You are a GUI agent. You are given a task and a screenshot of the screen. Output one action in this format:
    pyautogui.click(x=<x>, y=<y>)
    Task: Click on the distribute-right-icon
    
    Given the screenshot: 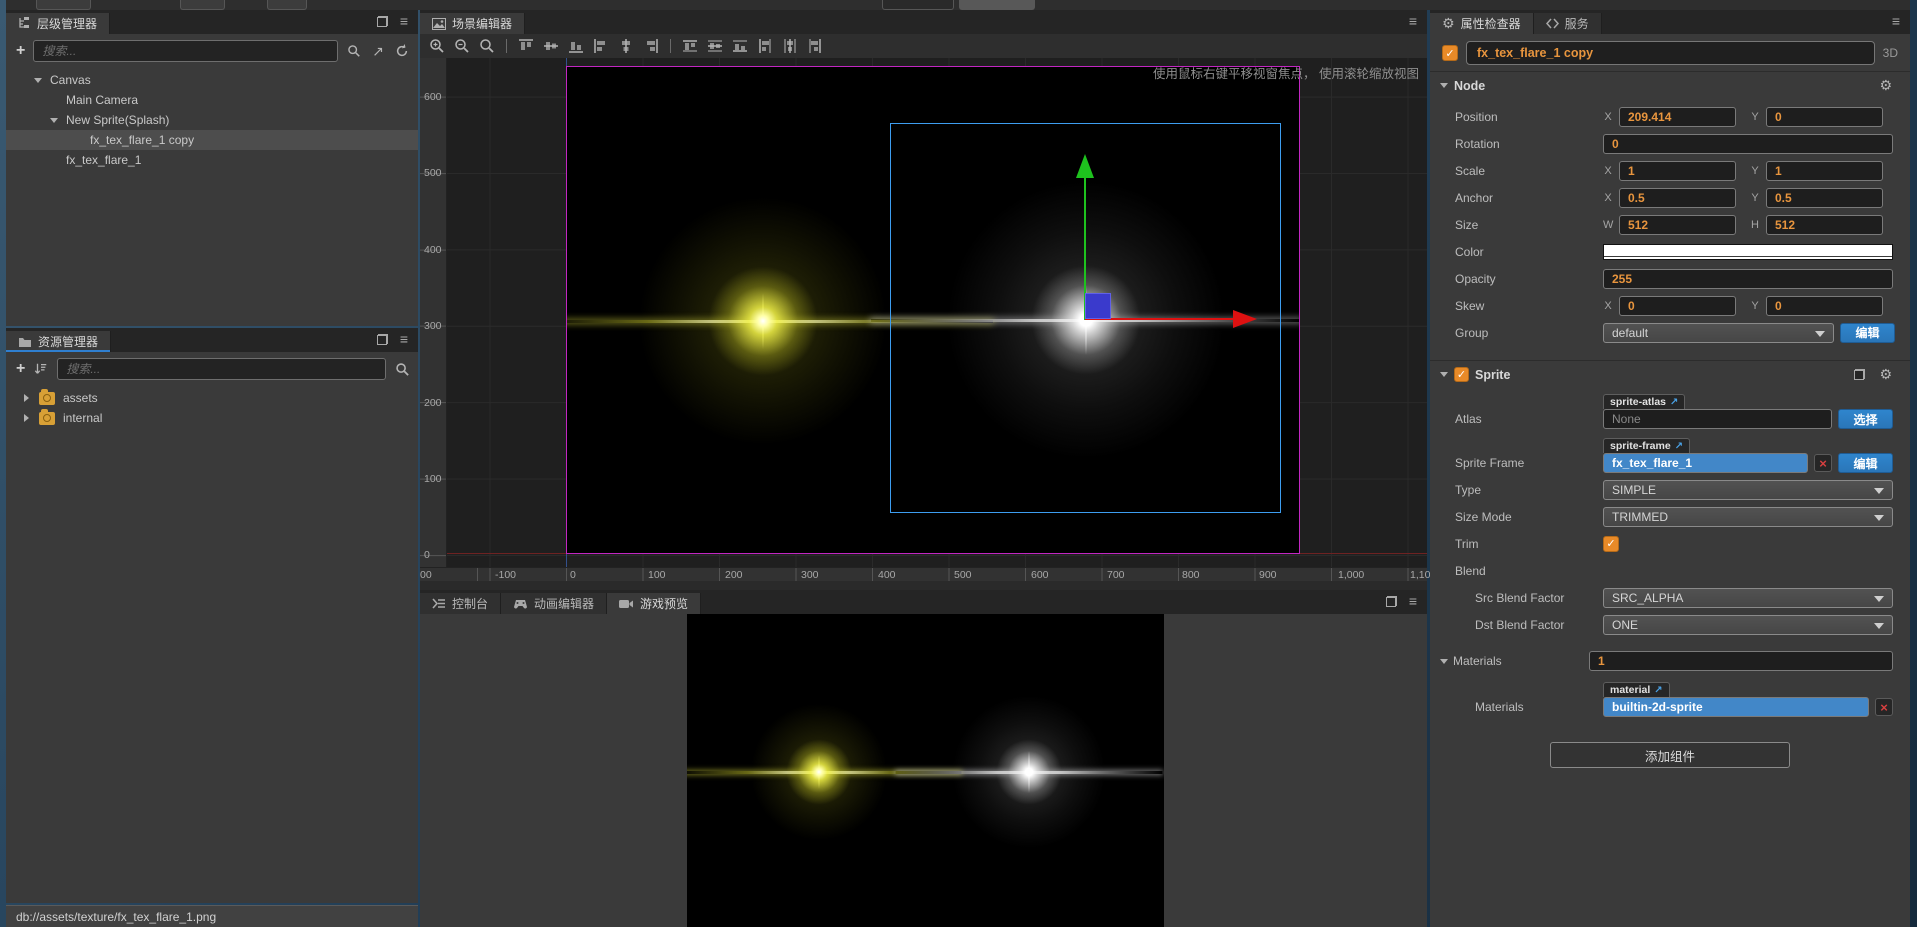 What is the action you would take?
    pyautogui.click(x=815, y=46)
    